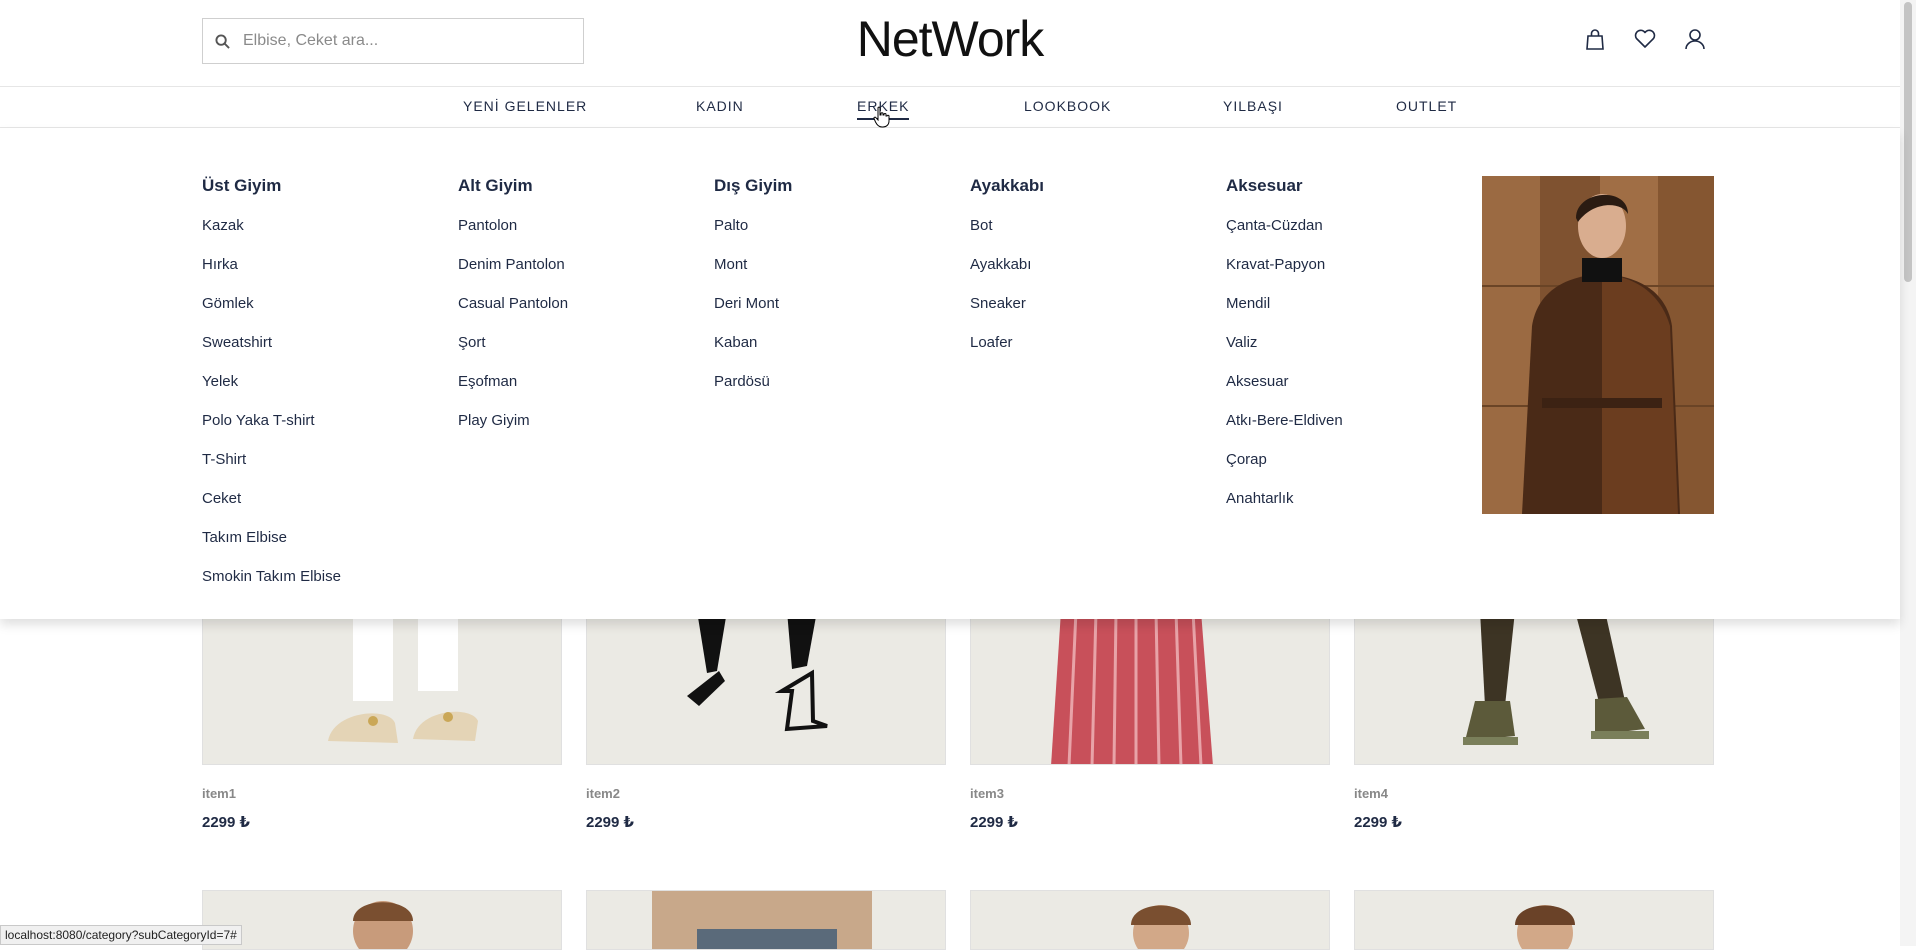 The image size is (1916, 950). What do you see at coordinates (1007, 313) in the screenshot?
I see `menu-link: Sneaker` at bounding box center [1007, 313].